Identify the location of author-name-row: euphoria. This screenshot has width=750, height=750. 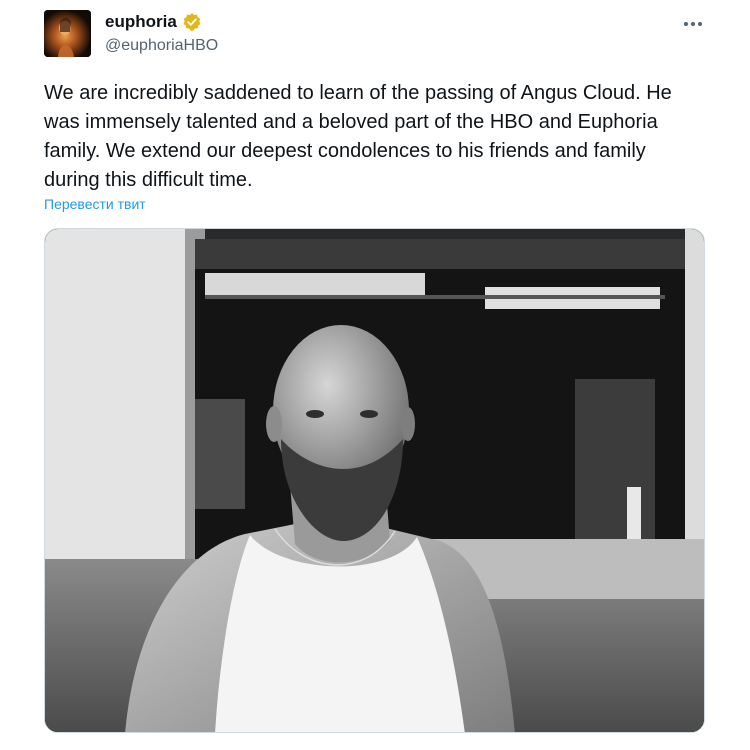
(153, 22).